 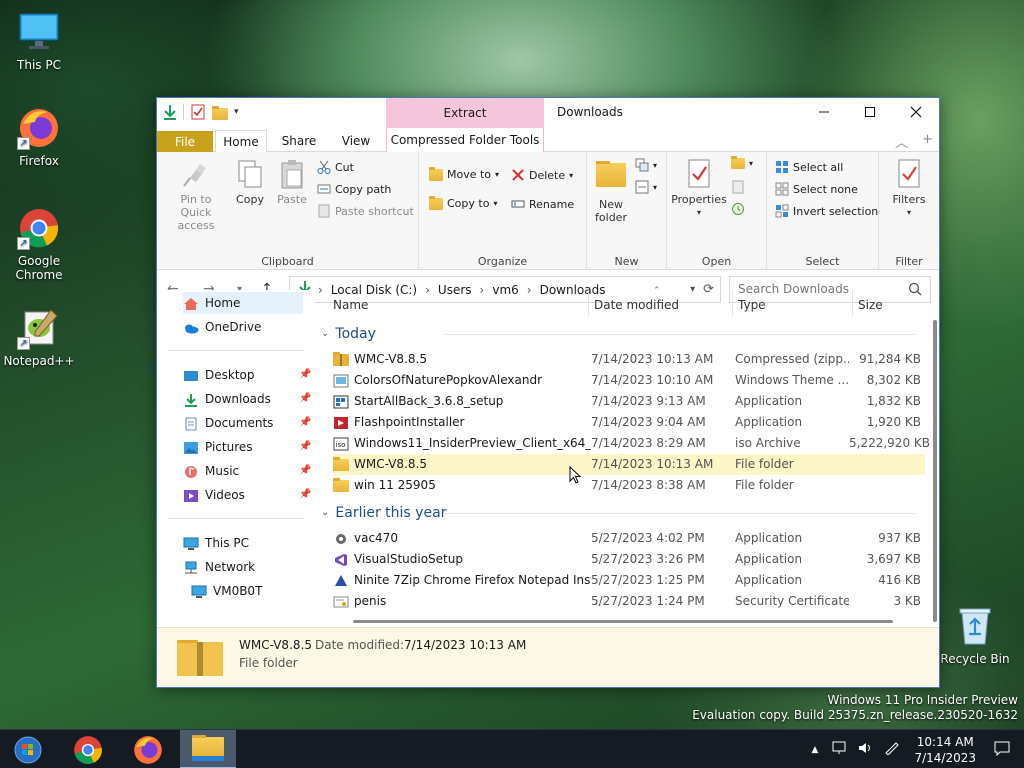 What do you see at coordinates (816, 189) in the screenshot?
I see `select-none-button: Select none` at bounding box center [816, 189].